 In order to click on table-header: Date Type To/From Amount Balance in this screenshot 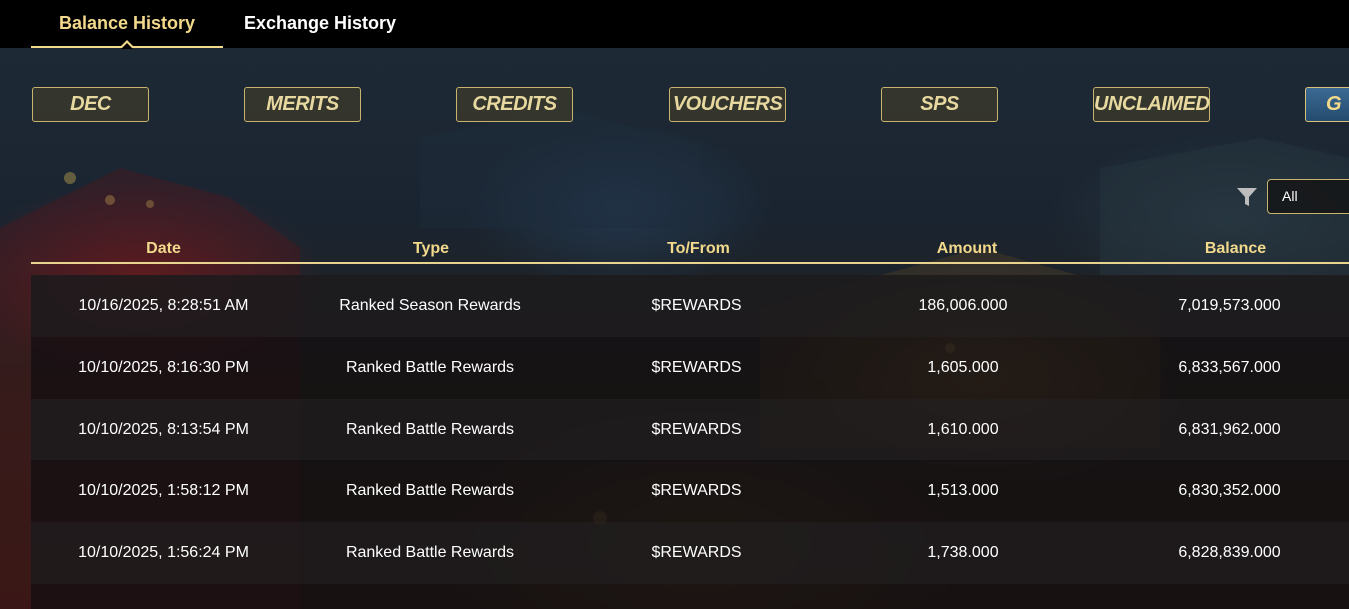, I will do `click(690, 250)`.